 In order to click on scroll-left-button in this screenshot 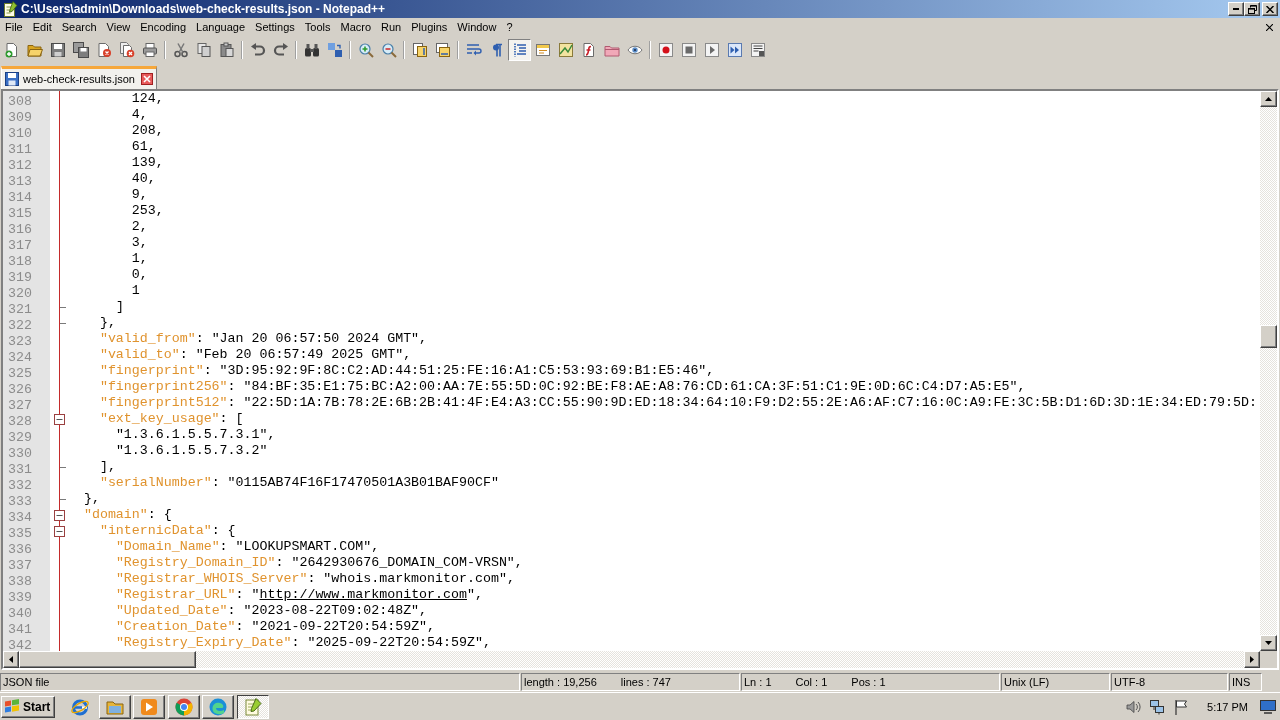, I will do `click(11, 659)`.